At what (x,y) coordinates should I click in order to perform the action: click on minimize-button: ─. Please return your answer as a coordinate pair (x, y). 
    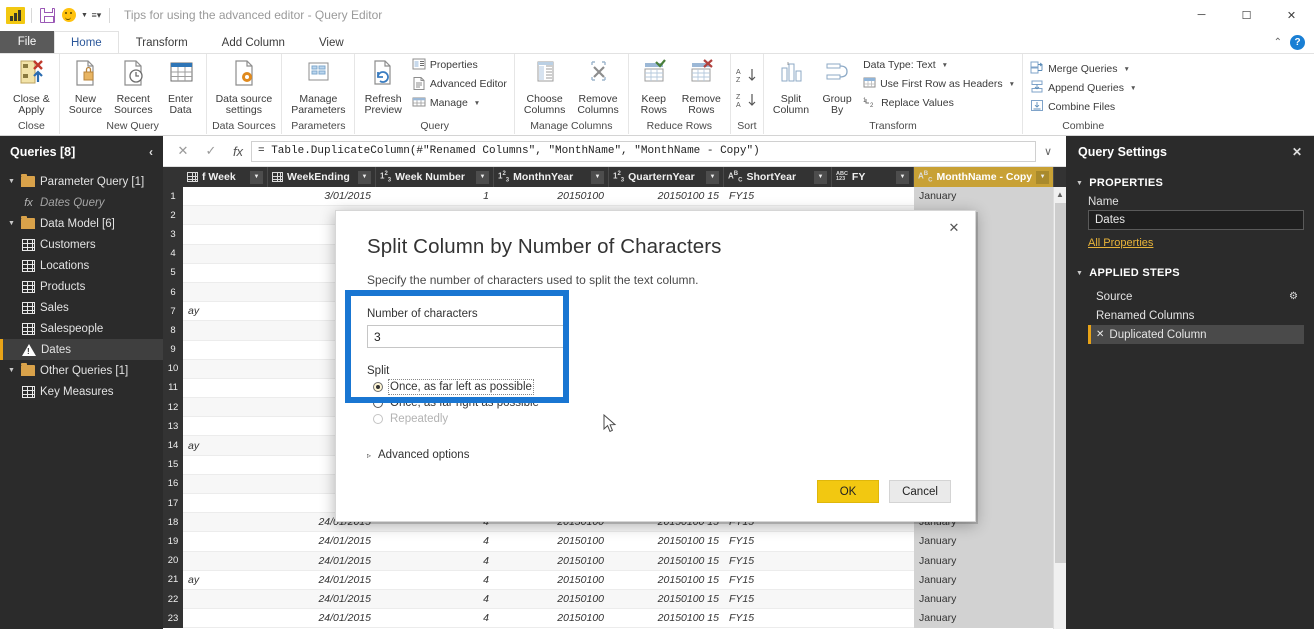
    Looking at the image, I should click on (1201, 15).